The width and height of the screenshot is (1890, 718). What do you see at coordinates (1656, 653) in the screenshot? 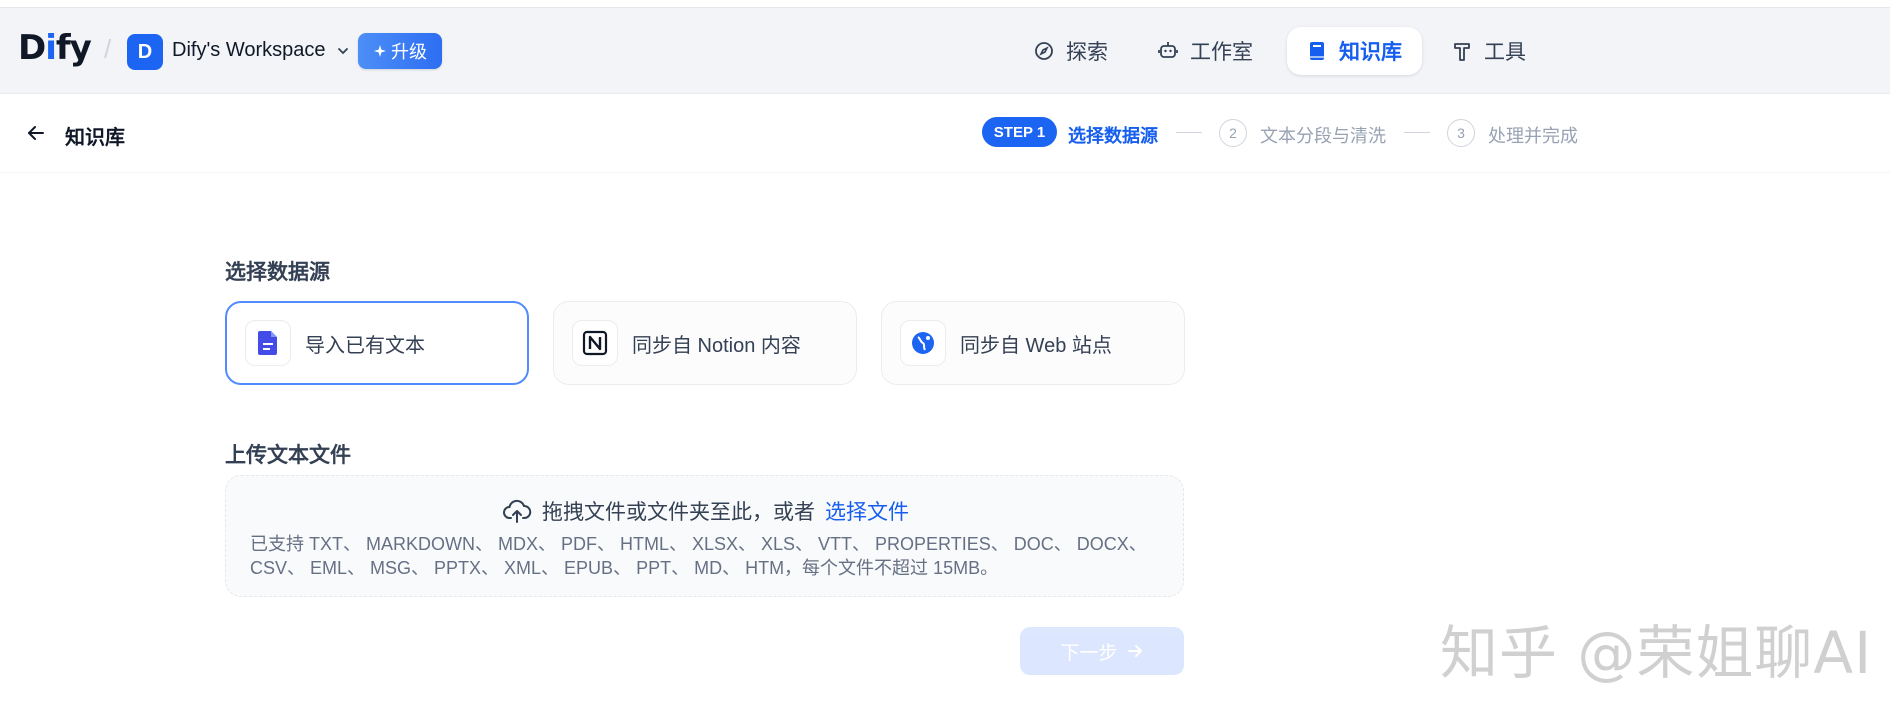
I see `watermark: 知乎 @荣姐聊AI` at bounding box center [1656, 653].